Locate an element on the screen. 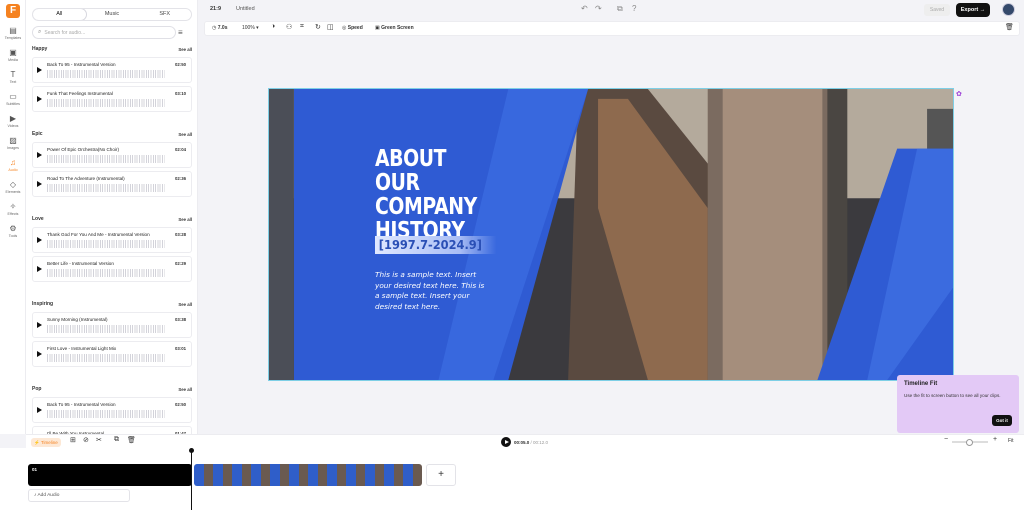  rail-text: T Text is located at coordinates (13, 81).